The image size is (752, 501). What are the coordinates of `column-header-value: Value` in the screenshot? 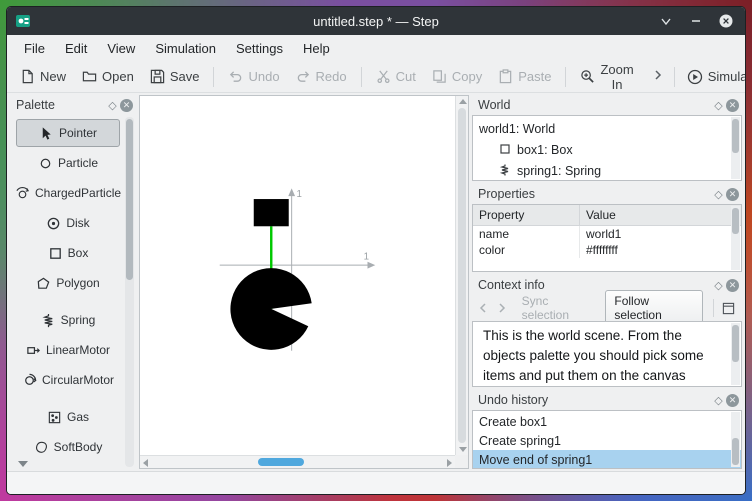 It's located at (660, 215).